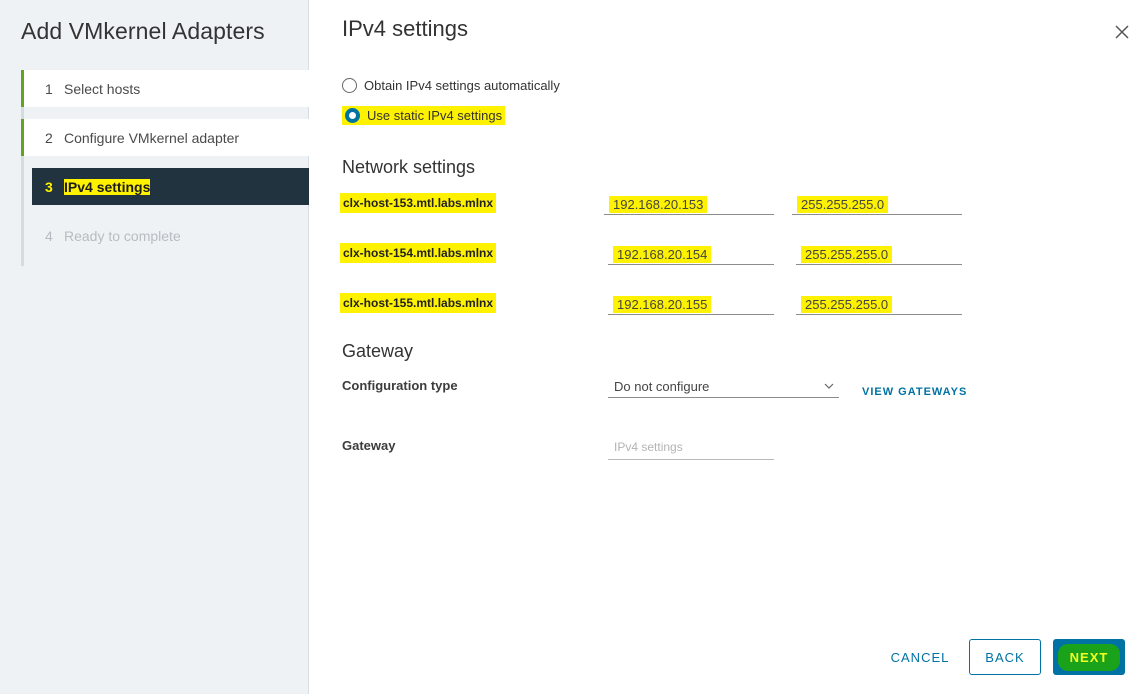 This screenshot has width=1146, height=694. I want to click on radio-button-checked, so click(352, 115).